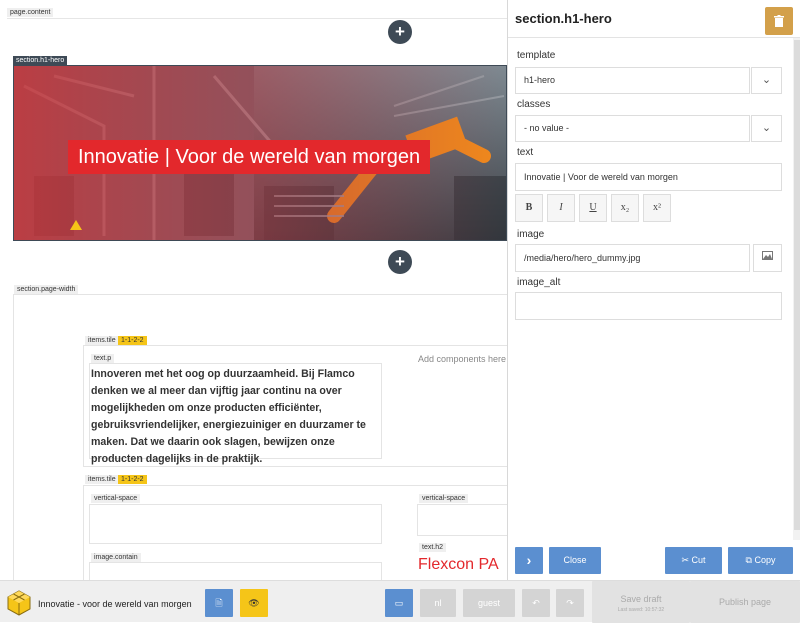  I want to click on save-draft-button: Save draft Last saved: 10:57:32, so click(641, 602).